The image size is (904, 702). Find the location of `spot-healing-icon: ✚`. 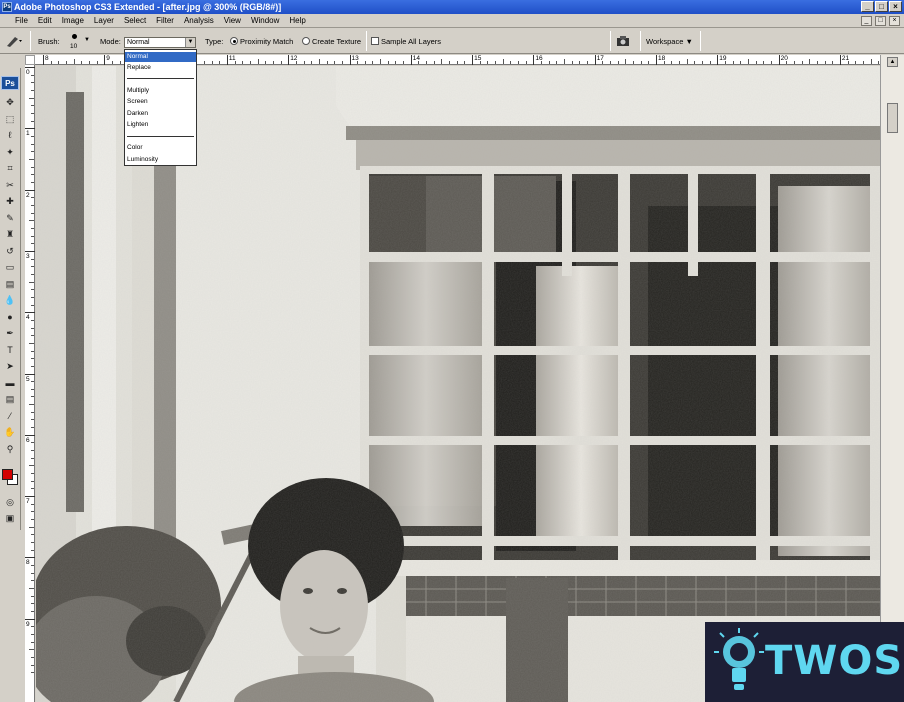

spot-healing-icon: ✚ is located at coordinates (10, 201).